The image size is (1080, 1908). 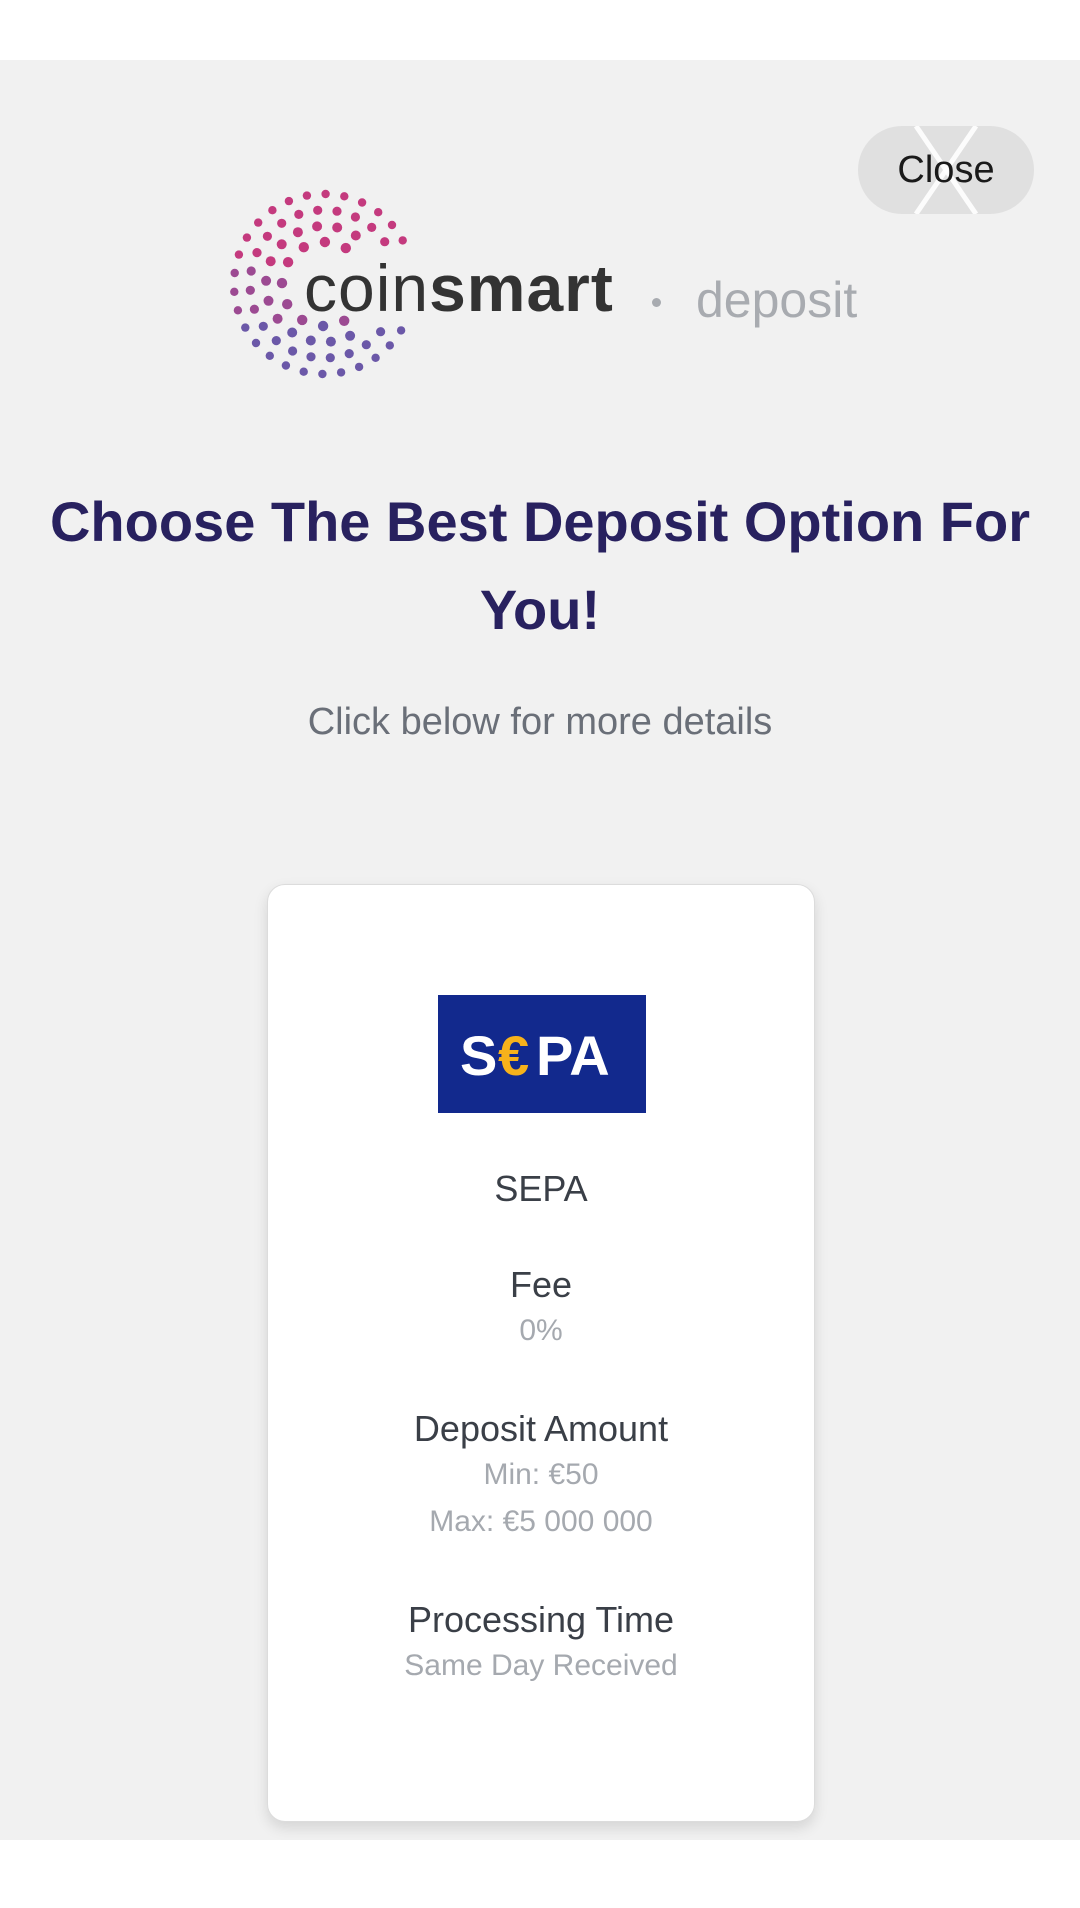 I want to click on deposit-amount-max: Max: €5 000 000, so click(x=541, y=1521).